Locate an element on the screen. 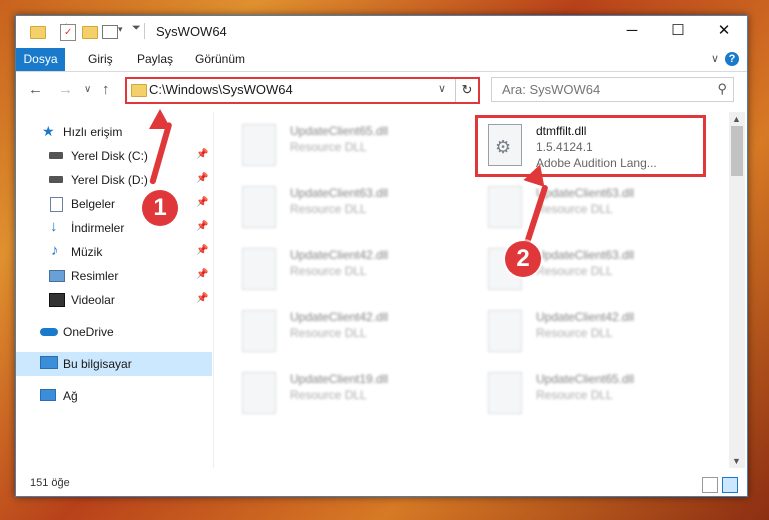 The width and height of the screenshot is (769, 520). sidebar-item-local-disk-d: Yerel Disk (D:) 📌 is located at coordinates (114, 180).